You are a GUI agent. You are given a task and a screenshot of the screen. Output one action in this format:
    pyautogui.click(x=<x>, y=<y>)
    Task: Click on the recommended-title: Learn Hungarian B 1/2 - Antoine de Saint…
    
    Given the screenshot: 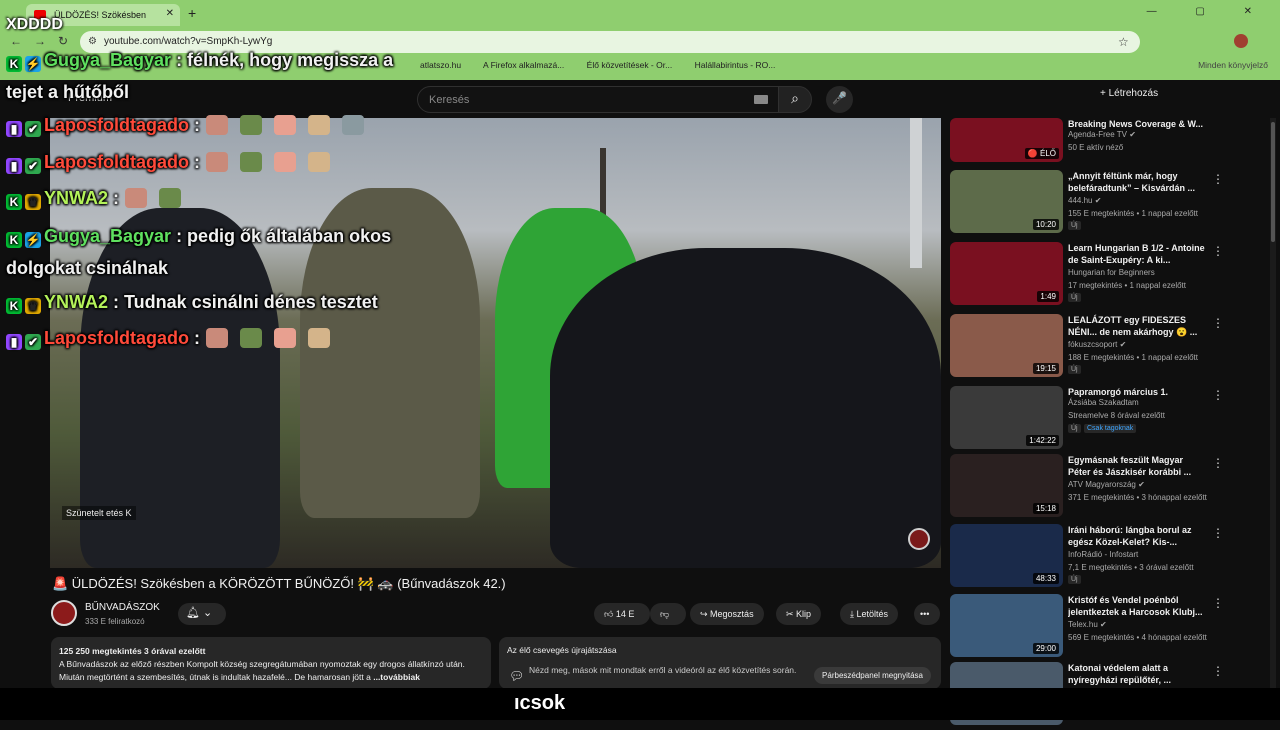 What is the action you would take?
    pyautogui.click(x=1136, y=254)
    